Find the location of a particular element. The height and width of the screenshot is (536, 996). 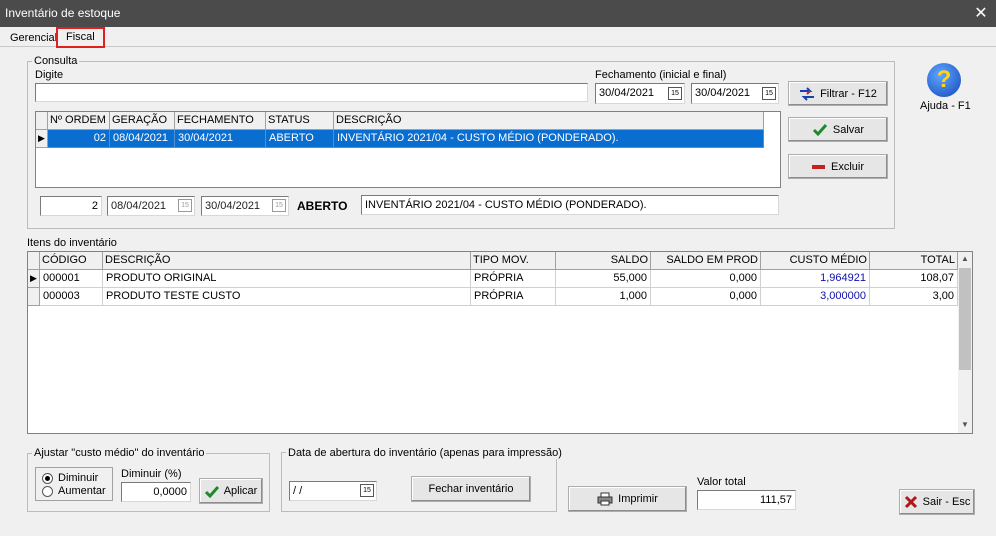

window-title-bar: Inventário de estoque is located at coordinates (498, 13).